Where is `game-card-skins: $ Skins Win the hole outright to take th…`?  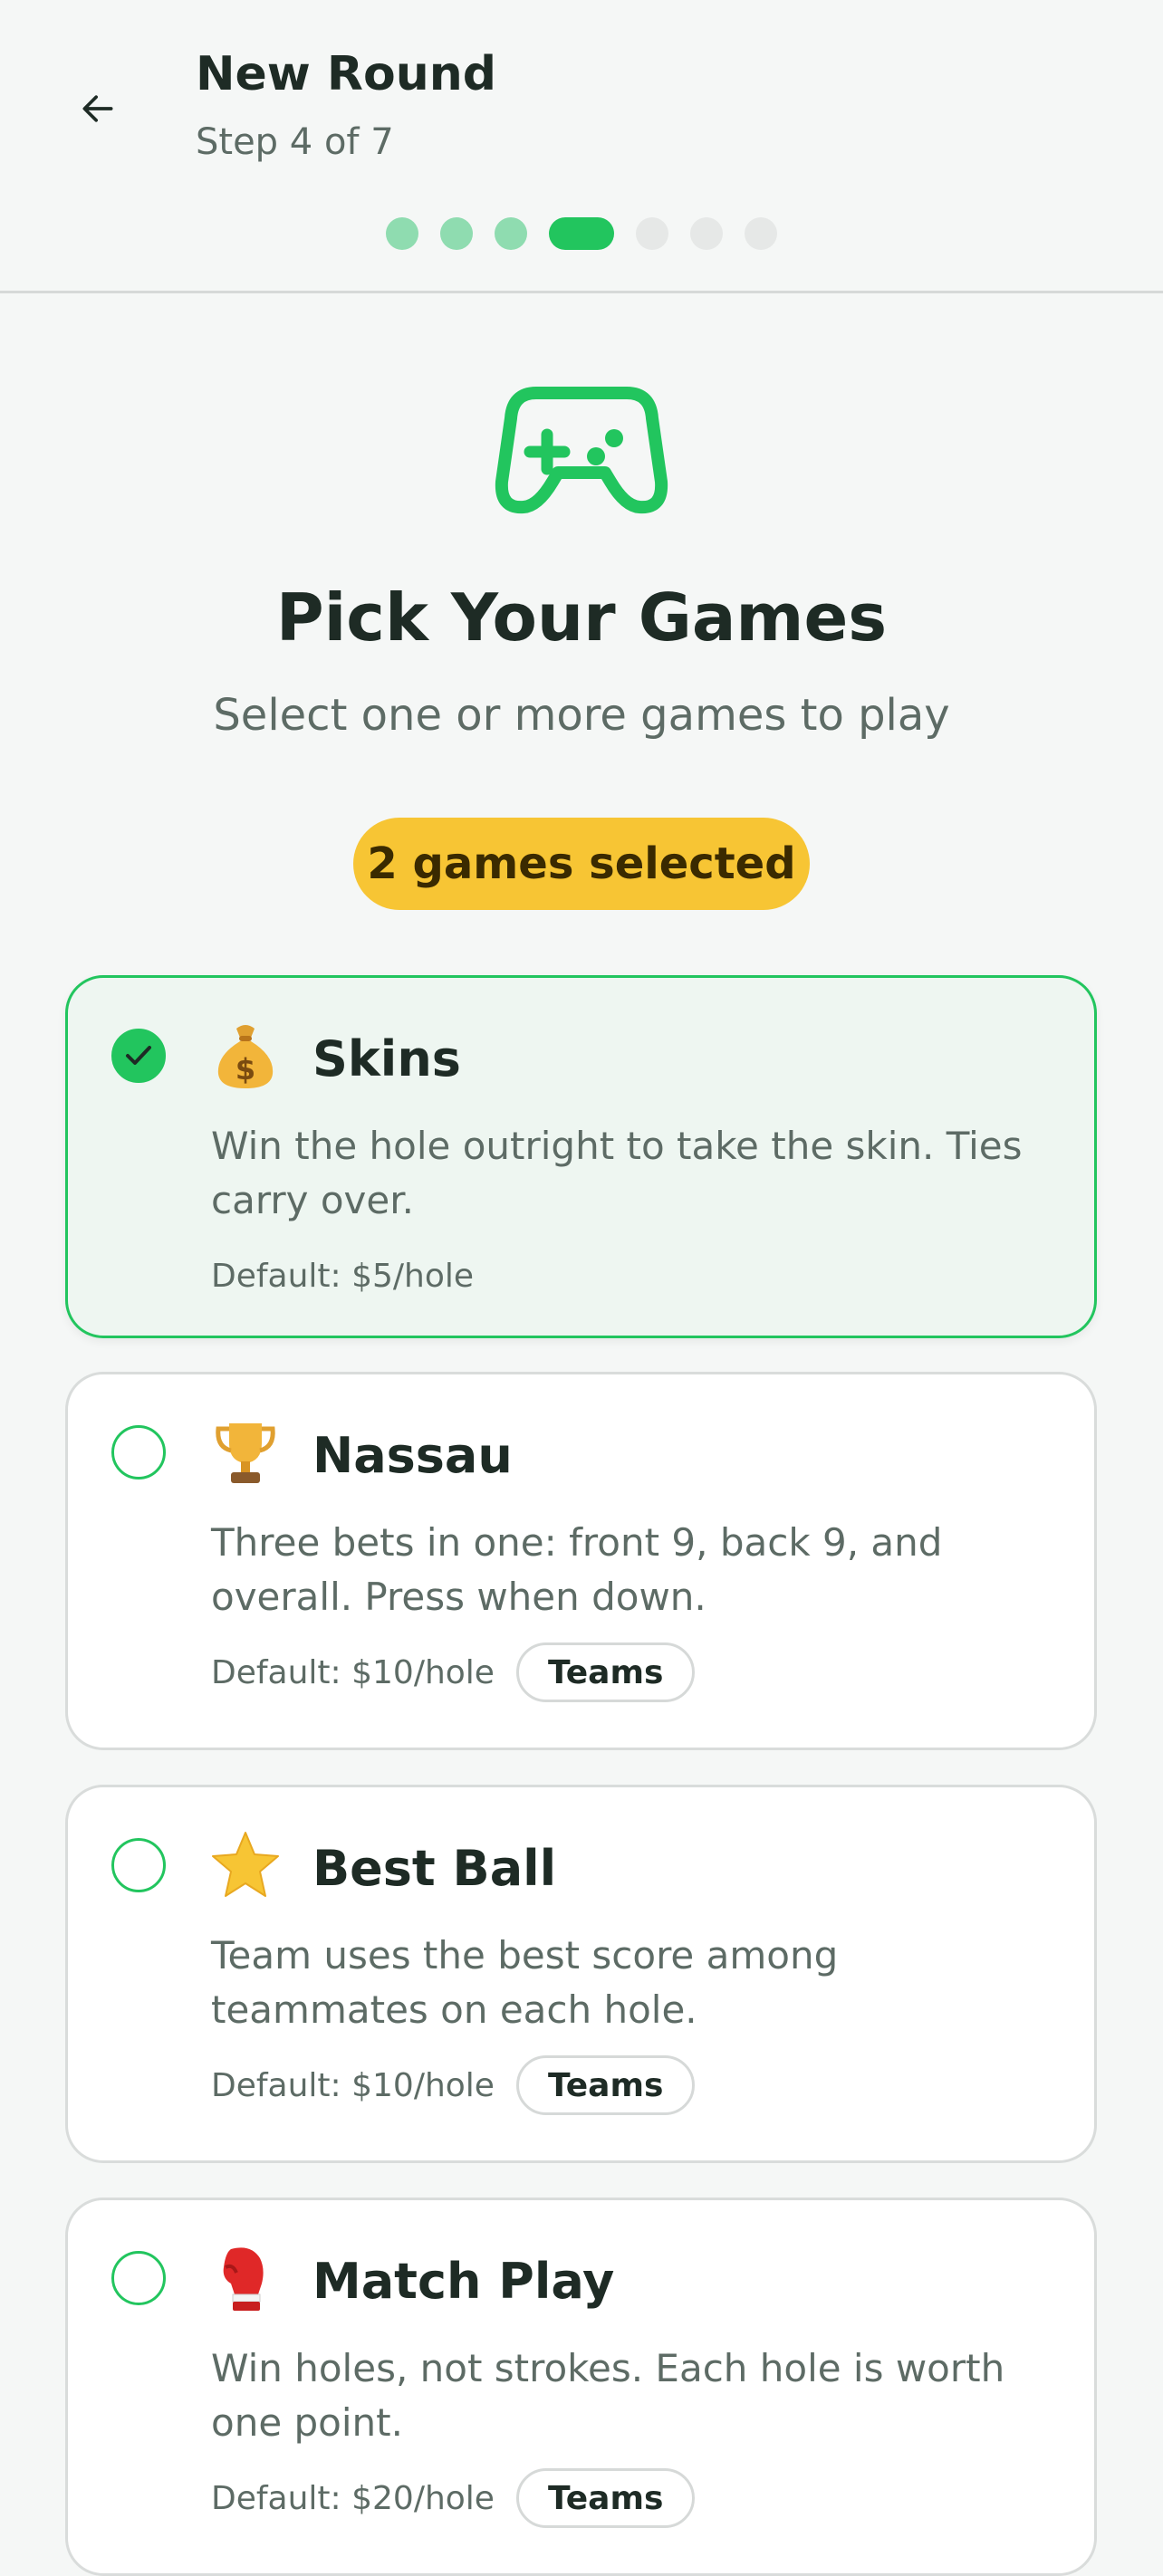 game-card-skins: $ Skins Win the hole outright to take th… is located at coordinates (581, 1156).